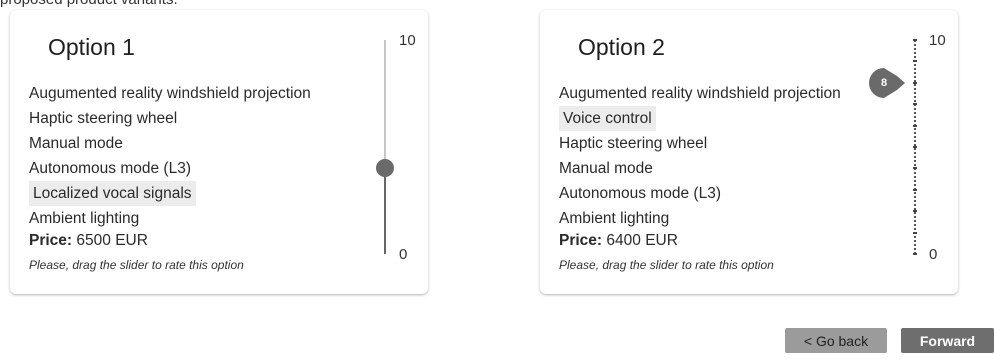 The height and width of the screenshot is (360, 994). I want to click on slider-thumb-icon, so click(385, 168).